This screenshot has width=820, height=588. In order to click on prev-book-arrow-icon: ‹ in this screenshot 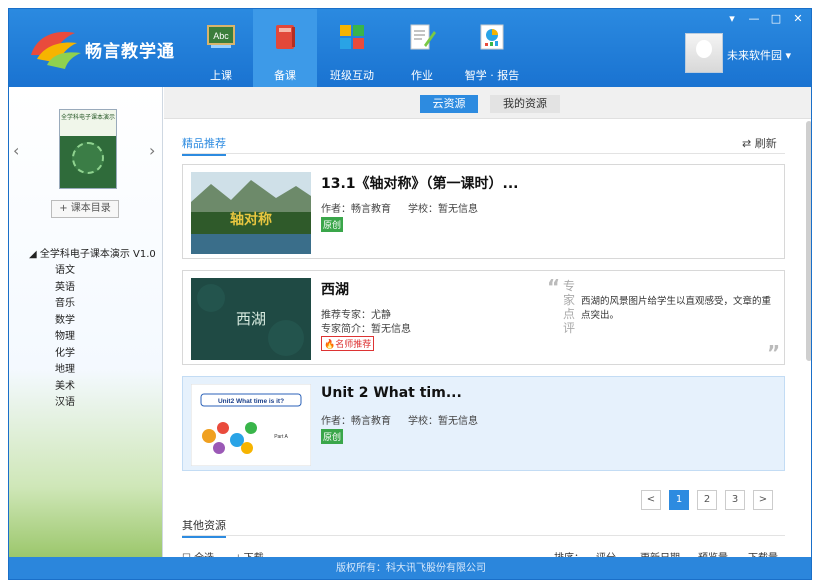, I will do `click(16, 150)`.